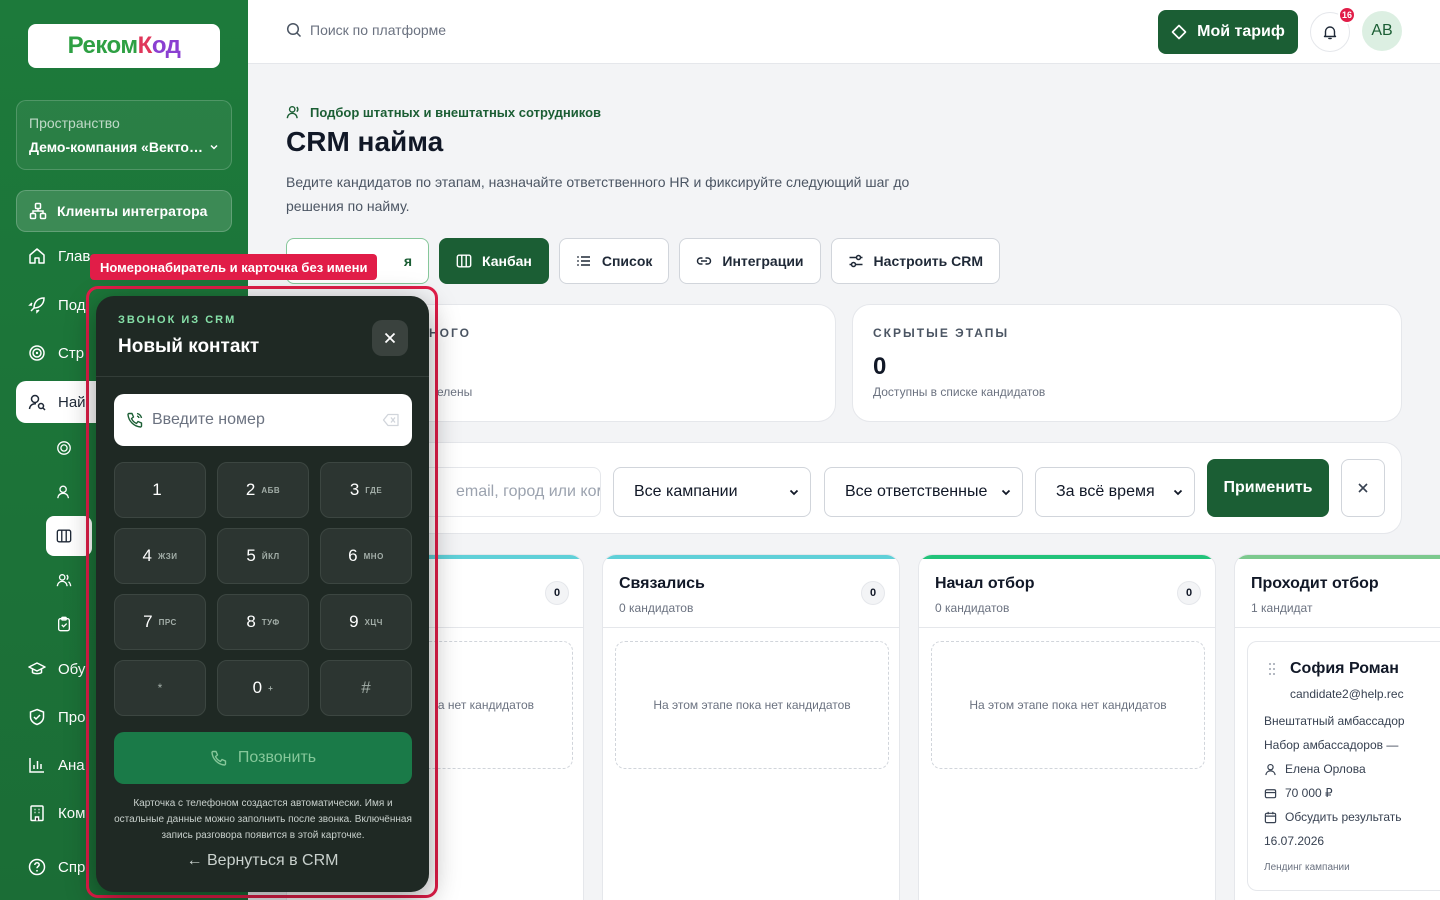  What do you see at coordinates (37, 717) in the screenshot?
I see `badge-check-icon` at bounding box center [37, 717].